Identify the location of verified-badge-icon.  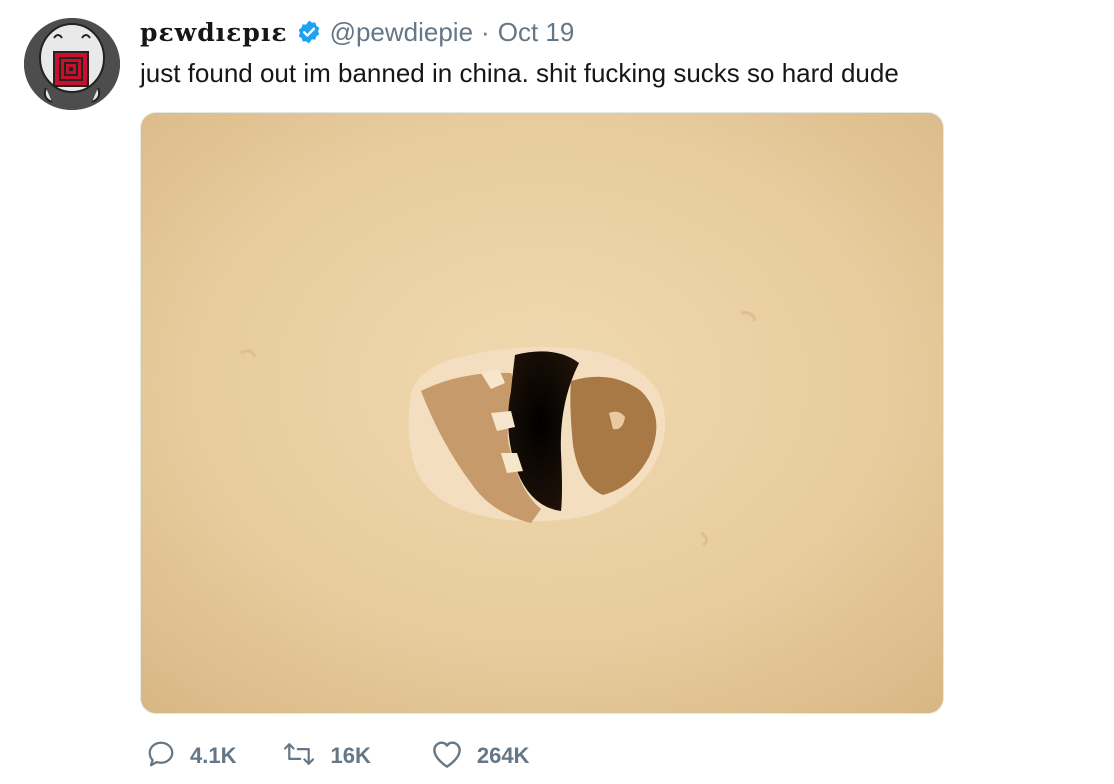
(309, 32).